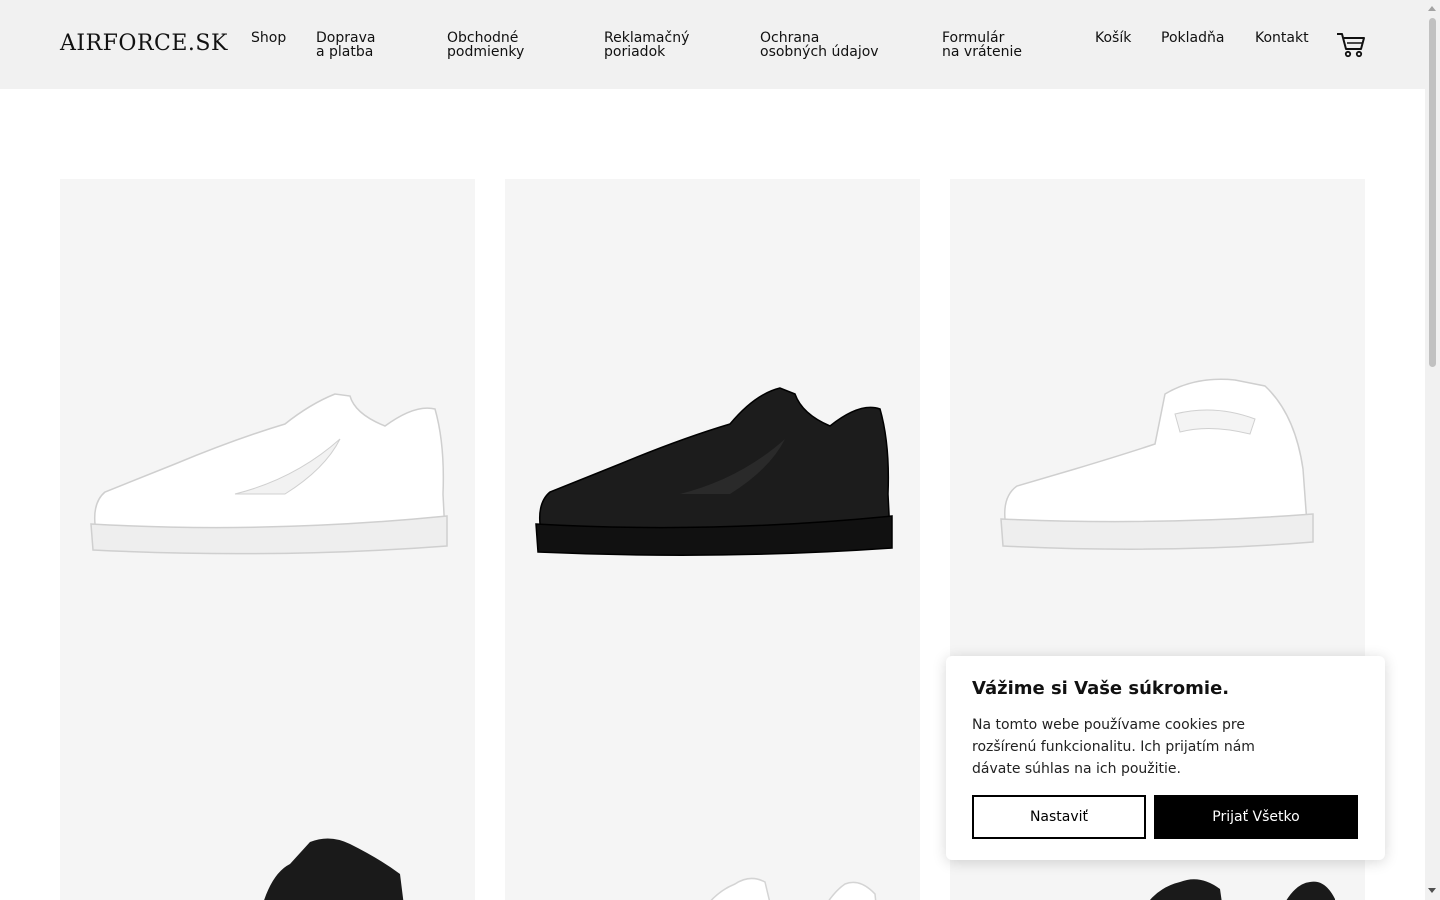  What do you see at coordinates (1282, 38) in the screenshot?
I see `nav-kontakt: Kontakt` at bounding box center [1282, 38].